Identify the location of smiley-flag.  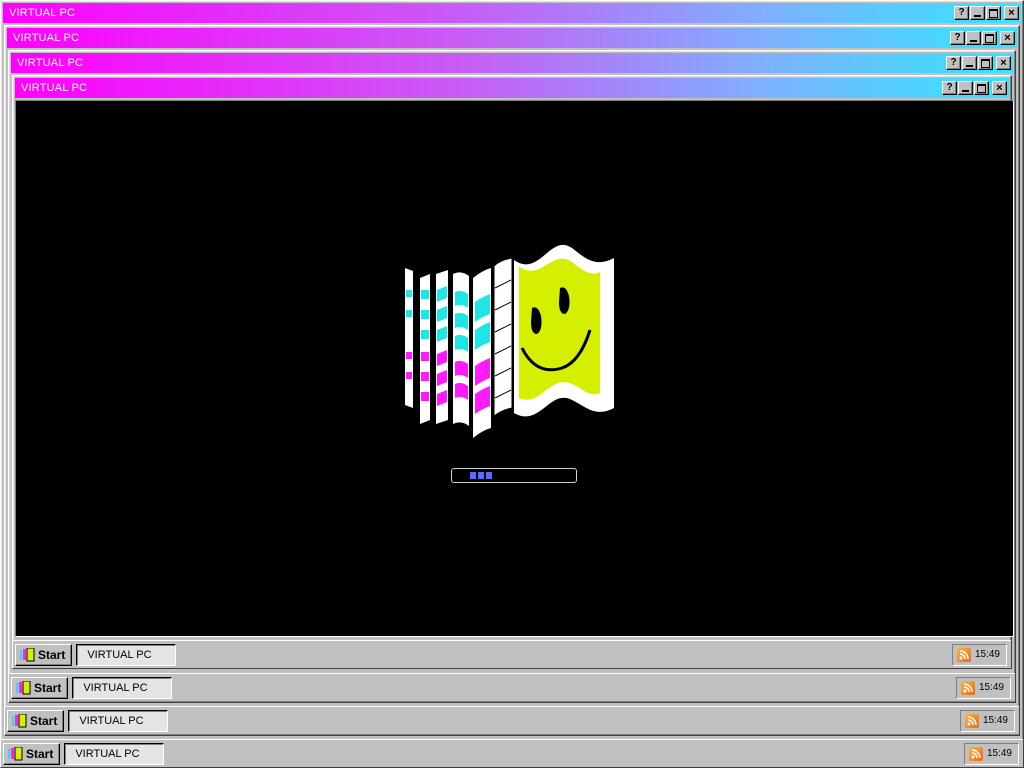
(564, 330).